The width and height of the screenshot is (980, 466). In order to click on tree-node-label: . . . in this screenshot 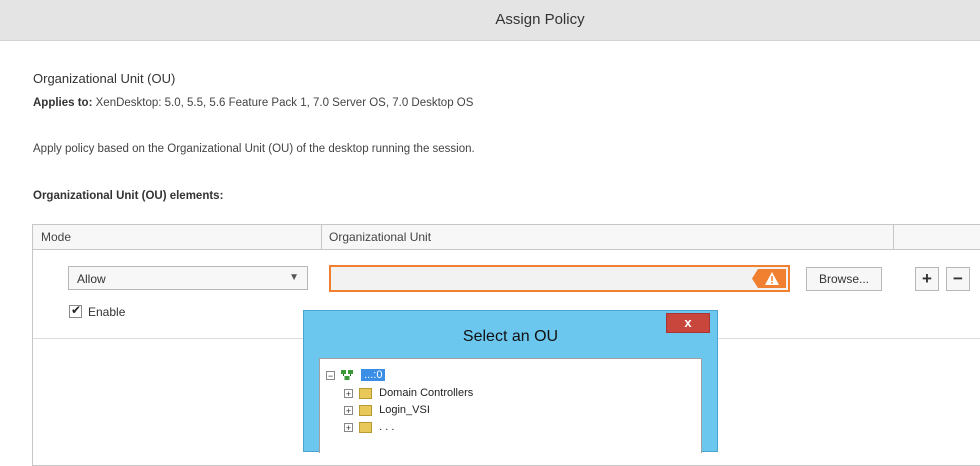, I will do `click(387, 427)`.